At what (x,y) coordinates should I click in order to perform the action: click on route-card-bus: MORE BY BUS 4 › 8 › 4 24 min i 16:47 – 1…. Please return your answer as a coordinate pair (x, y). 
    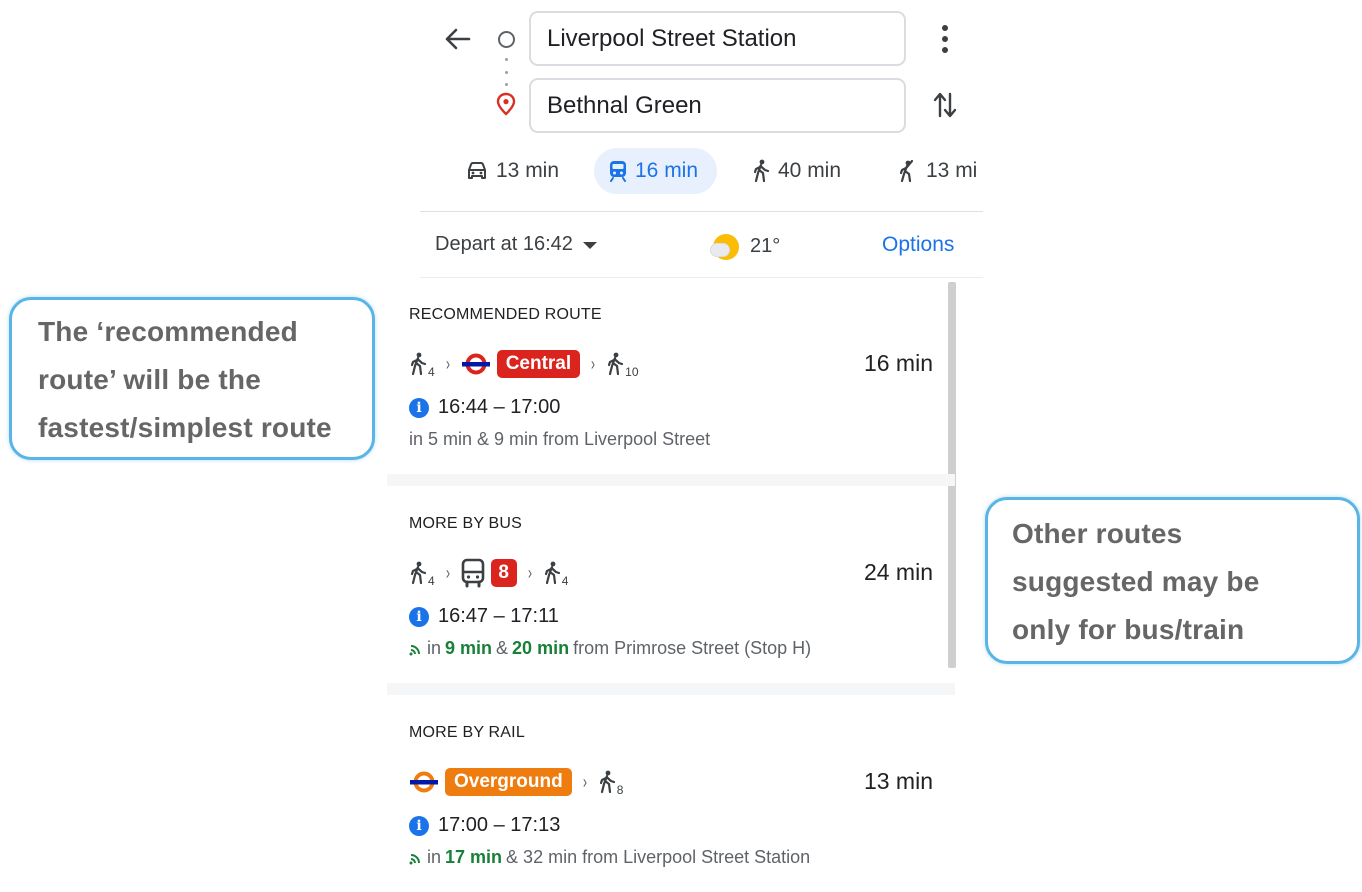
    Looking at the image, I should click on (667, 586).